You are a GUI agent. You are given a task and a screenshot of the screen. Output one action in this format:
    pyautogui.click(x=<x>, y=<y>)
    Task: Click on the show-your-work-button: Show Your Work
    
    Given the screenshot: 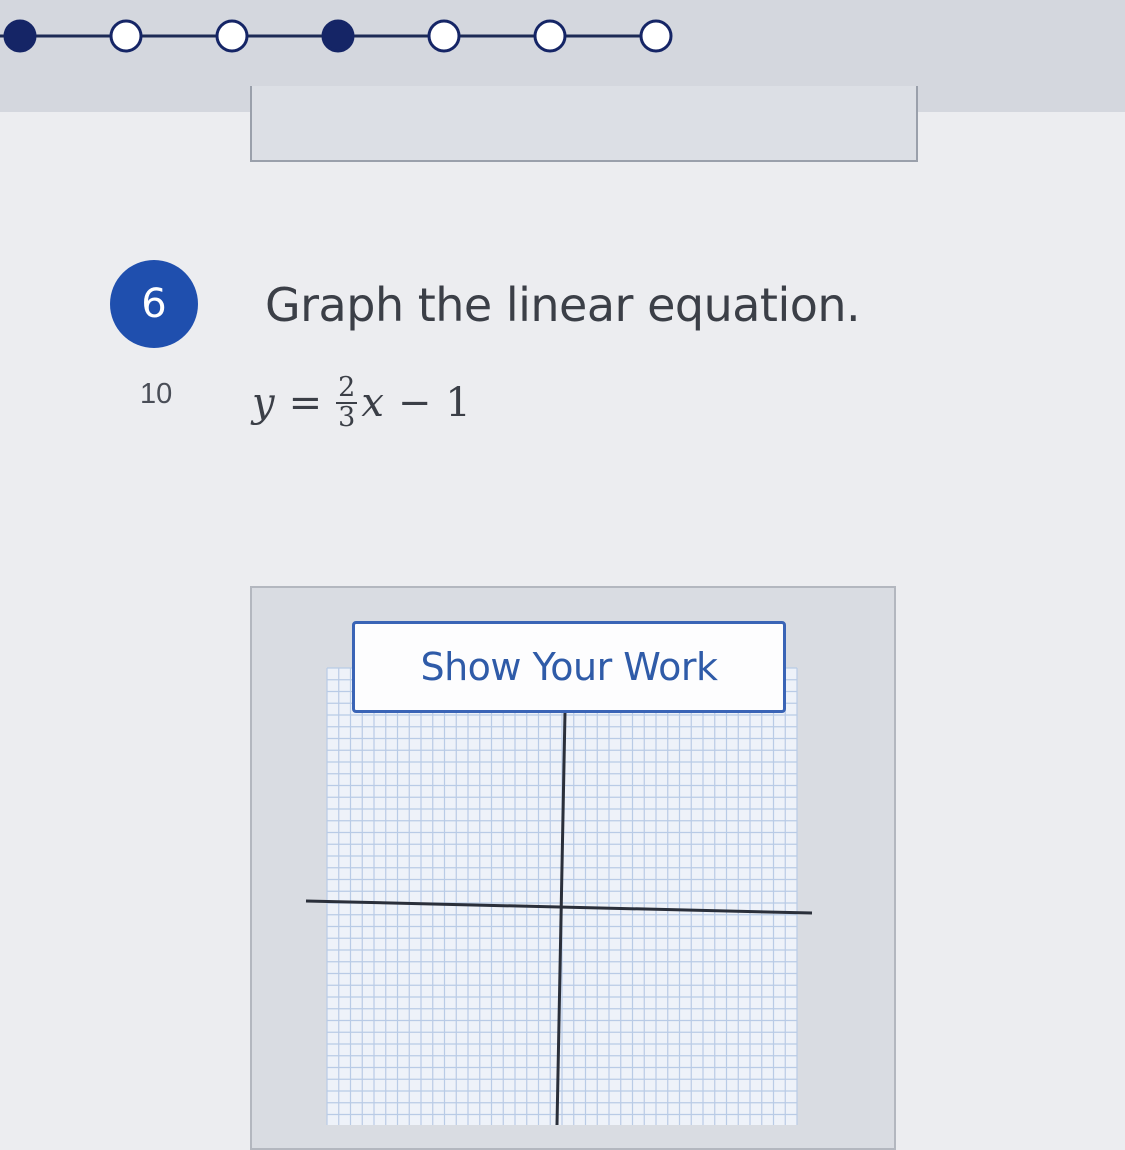 What is the action you would take?
    pyautogui.click(x=569, y=667)
    